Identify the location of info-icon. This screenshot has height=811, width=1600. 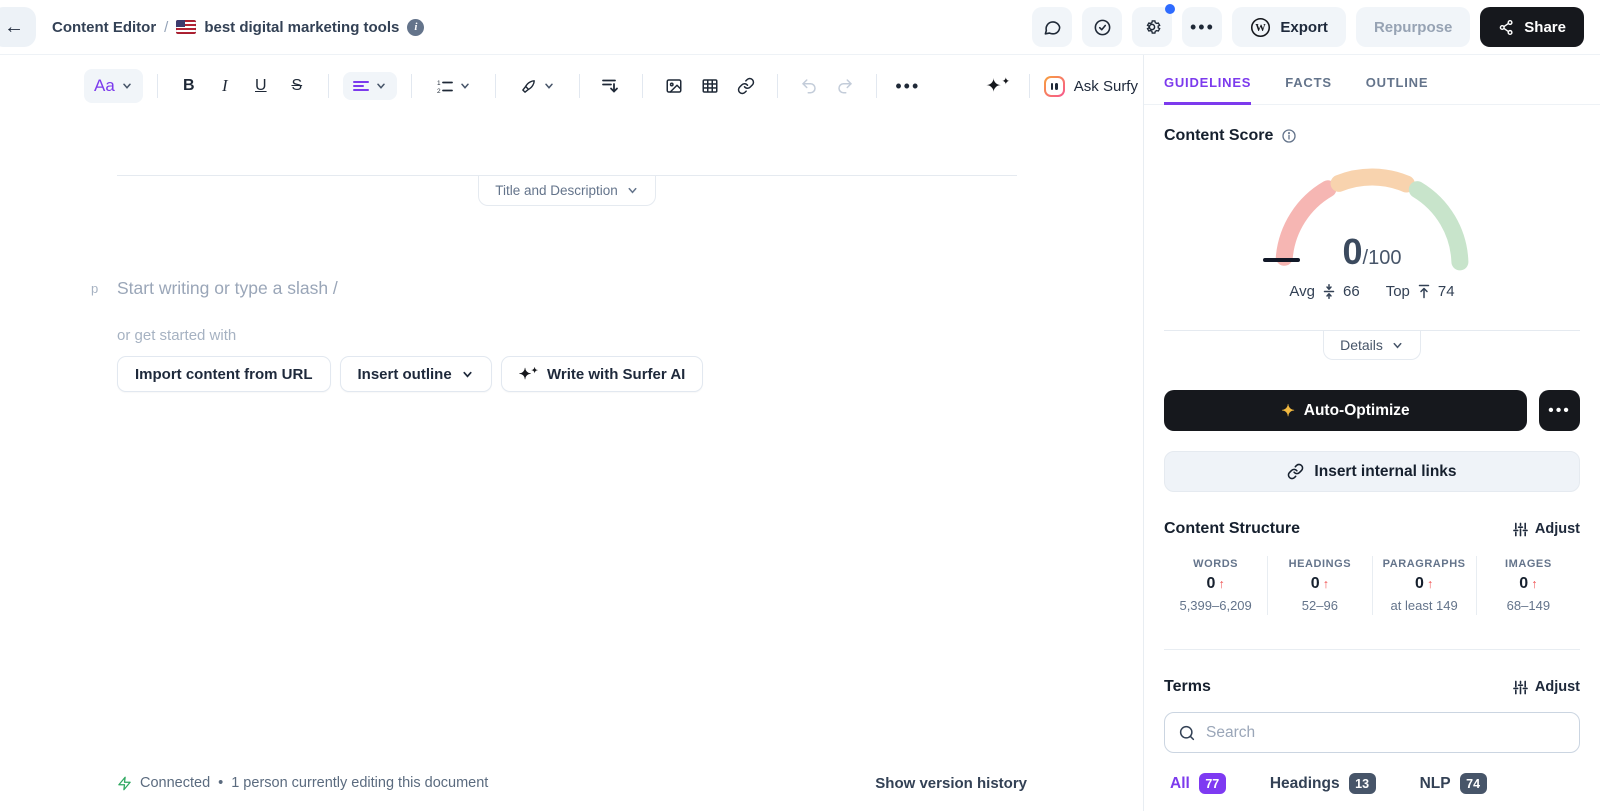
(1289, 136).